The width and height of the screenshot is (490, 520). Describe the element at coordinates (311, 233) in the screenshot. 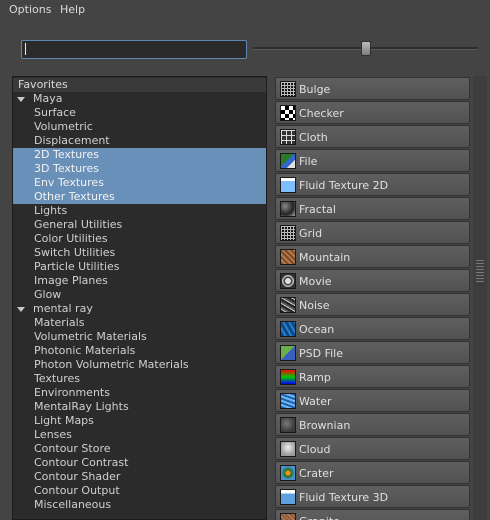

I see `node-button-label: Grid` at that location.